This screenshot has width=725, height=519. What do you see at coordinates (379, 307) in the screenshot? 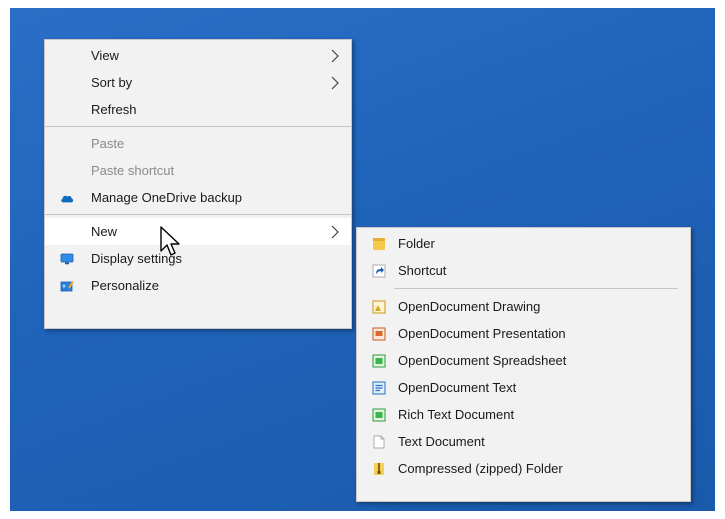
I see `odg-drawing-icon` at bounding box center [379, 307].